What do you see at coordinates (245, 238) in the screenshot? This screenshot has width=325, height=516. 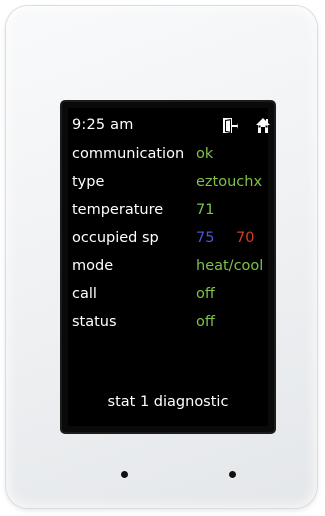 I see `heat-setpoint-value: 70` at bounding box center [245, 238].